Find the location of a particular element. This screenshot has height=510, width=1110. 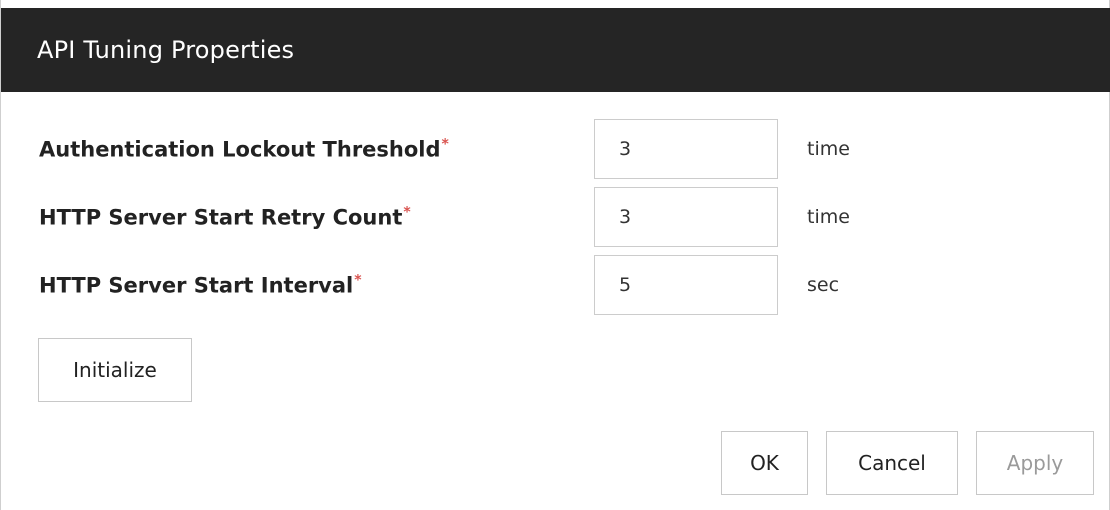

authentication-lockout-threshold-input is located at coordinates (686, 149).